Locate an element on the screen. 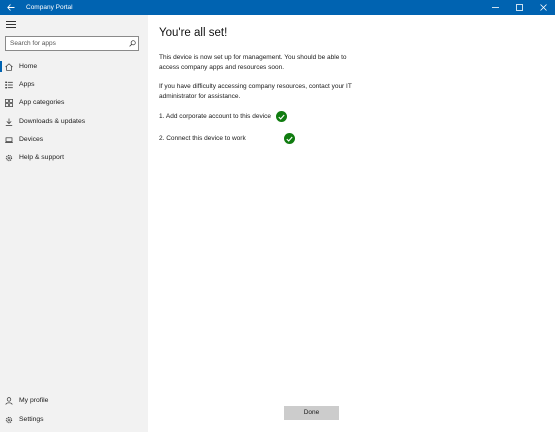 The width and height of the screenshot is (555, 432). maximize-icon is located at coordinates (519, 7).